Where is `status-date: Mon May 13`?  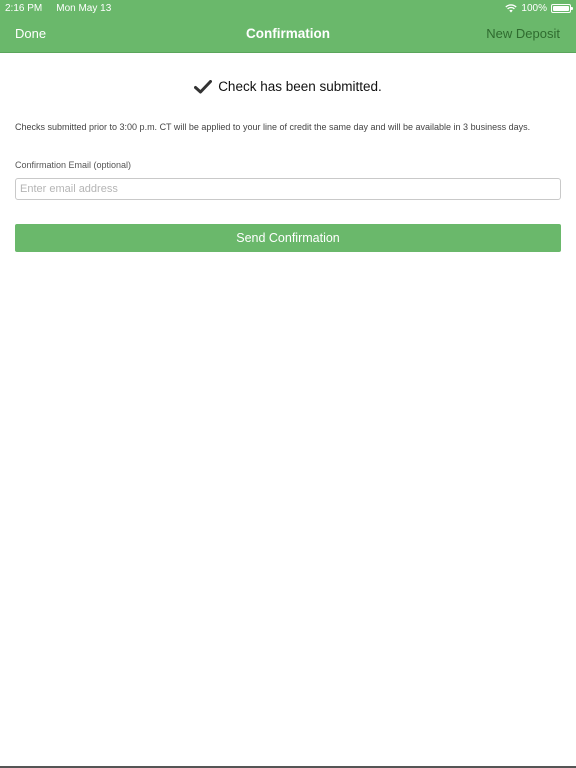 status-date: Mon May 13 is located at coordinates (84, 8).